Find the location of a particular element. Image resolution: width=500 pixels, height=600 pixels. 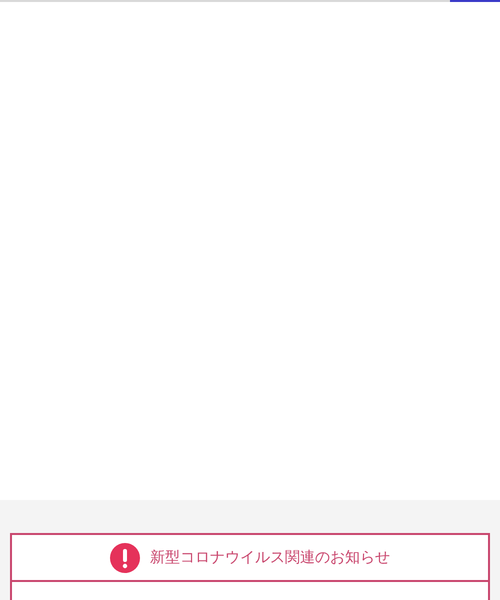

tab-indicator is located at coordinates (475, 1).